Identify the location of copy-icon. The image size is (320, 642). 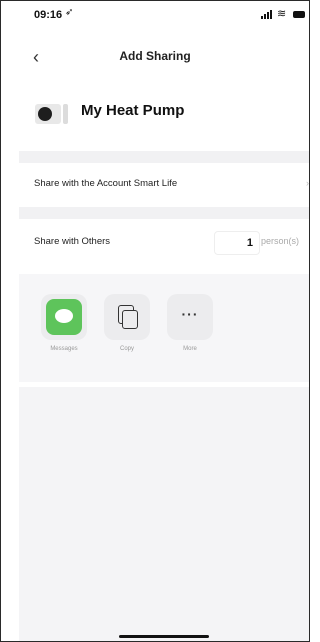
(127, 317).